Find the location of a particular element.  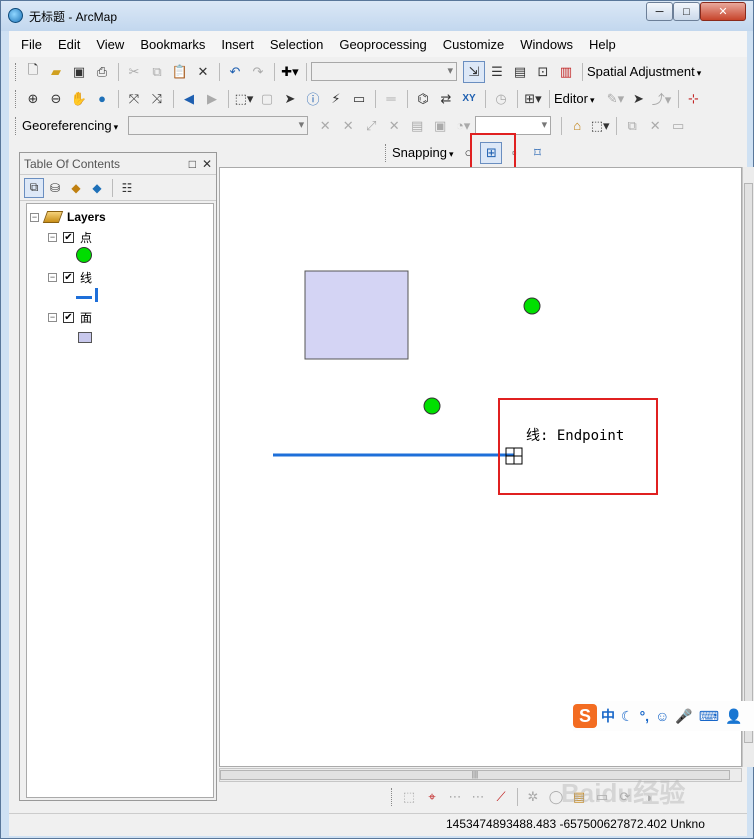

select-elements-icon: ➤ is located at coordinates (290, 99).